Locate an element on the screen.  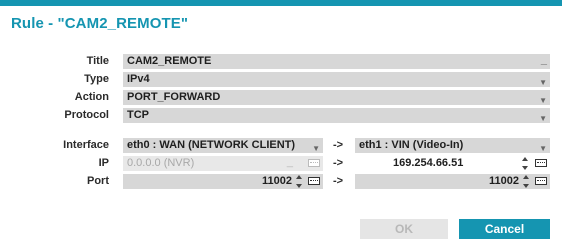
title-value: CAM2_REMOTE is located at coordinates (169, 61).